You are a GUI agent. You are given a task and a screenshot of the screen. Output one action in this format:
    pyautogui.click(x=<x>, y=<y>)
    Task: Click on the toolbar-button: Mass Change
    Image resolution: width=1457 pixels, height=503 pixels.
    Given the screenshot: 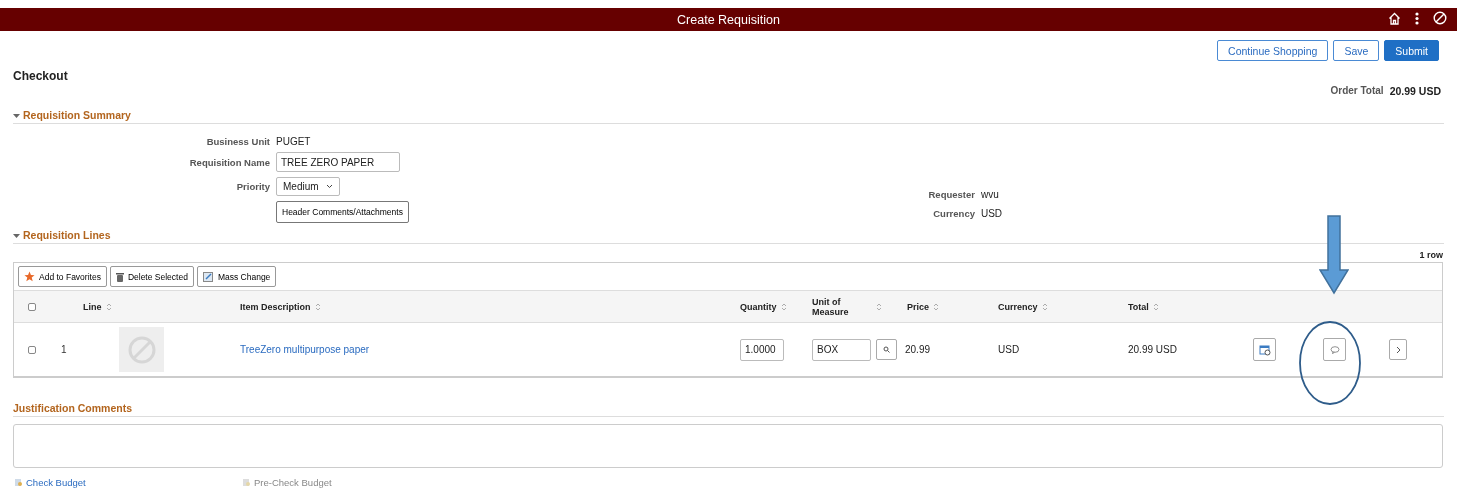 What is the action you would take?
    pyautogui.click(x=236, y=276)
    